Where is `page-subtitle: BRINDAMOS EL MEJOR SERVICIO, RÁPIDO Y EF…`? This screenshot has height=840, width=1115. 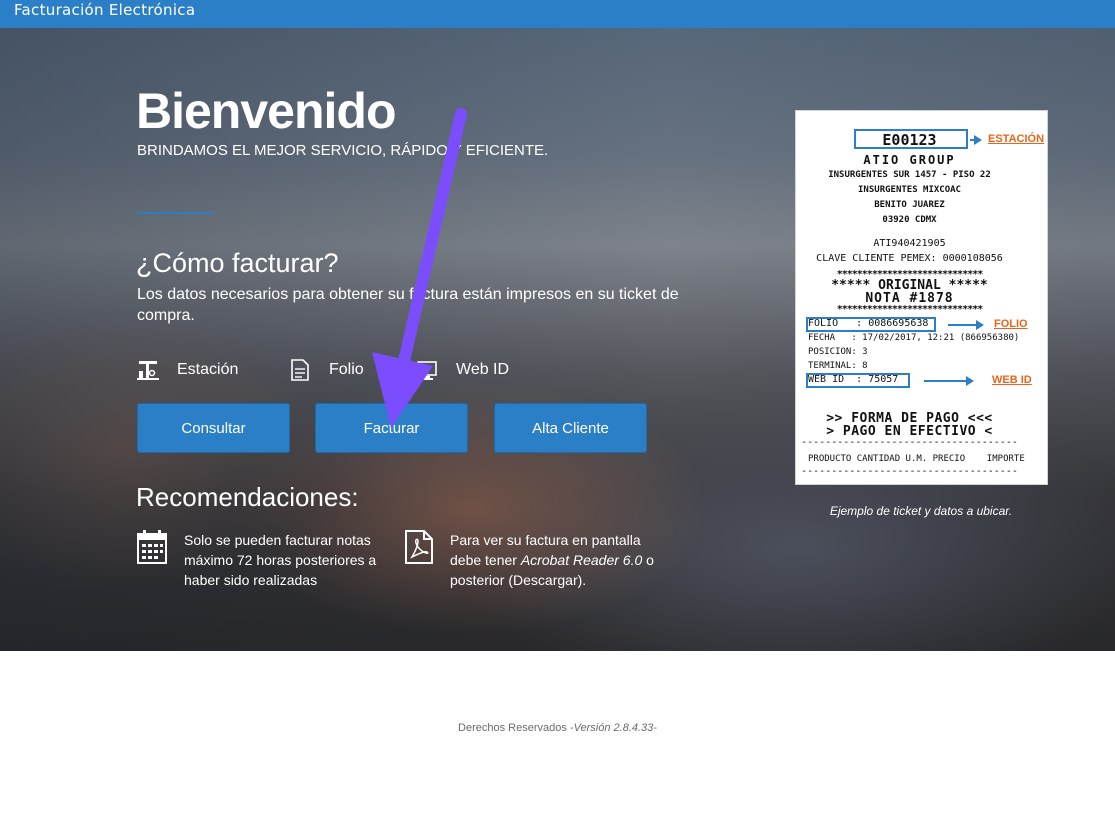 page-subtitle: BRINDAMOS EL MEJOR SERVICIO, RÁPIDO Y EF… is located at coordinates (343, 150).